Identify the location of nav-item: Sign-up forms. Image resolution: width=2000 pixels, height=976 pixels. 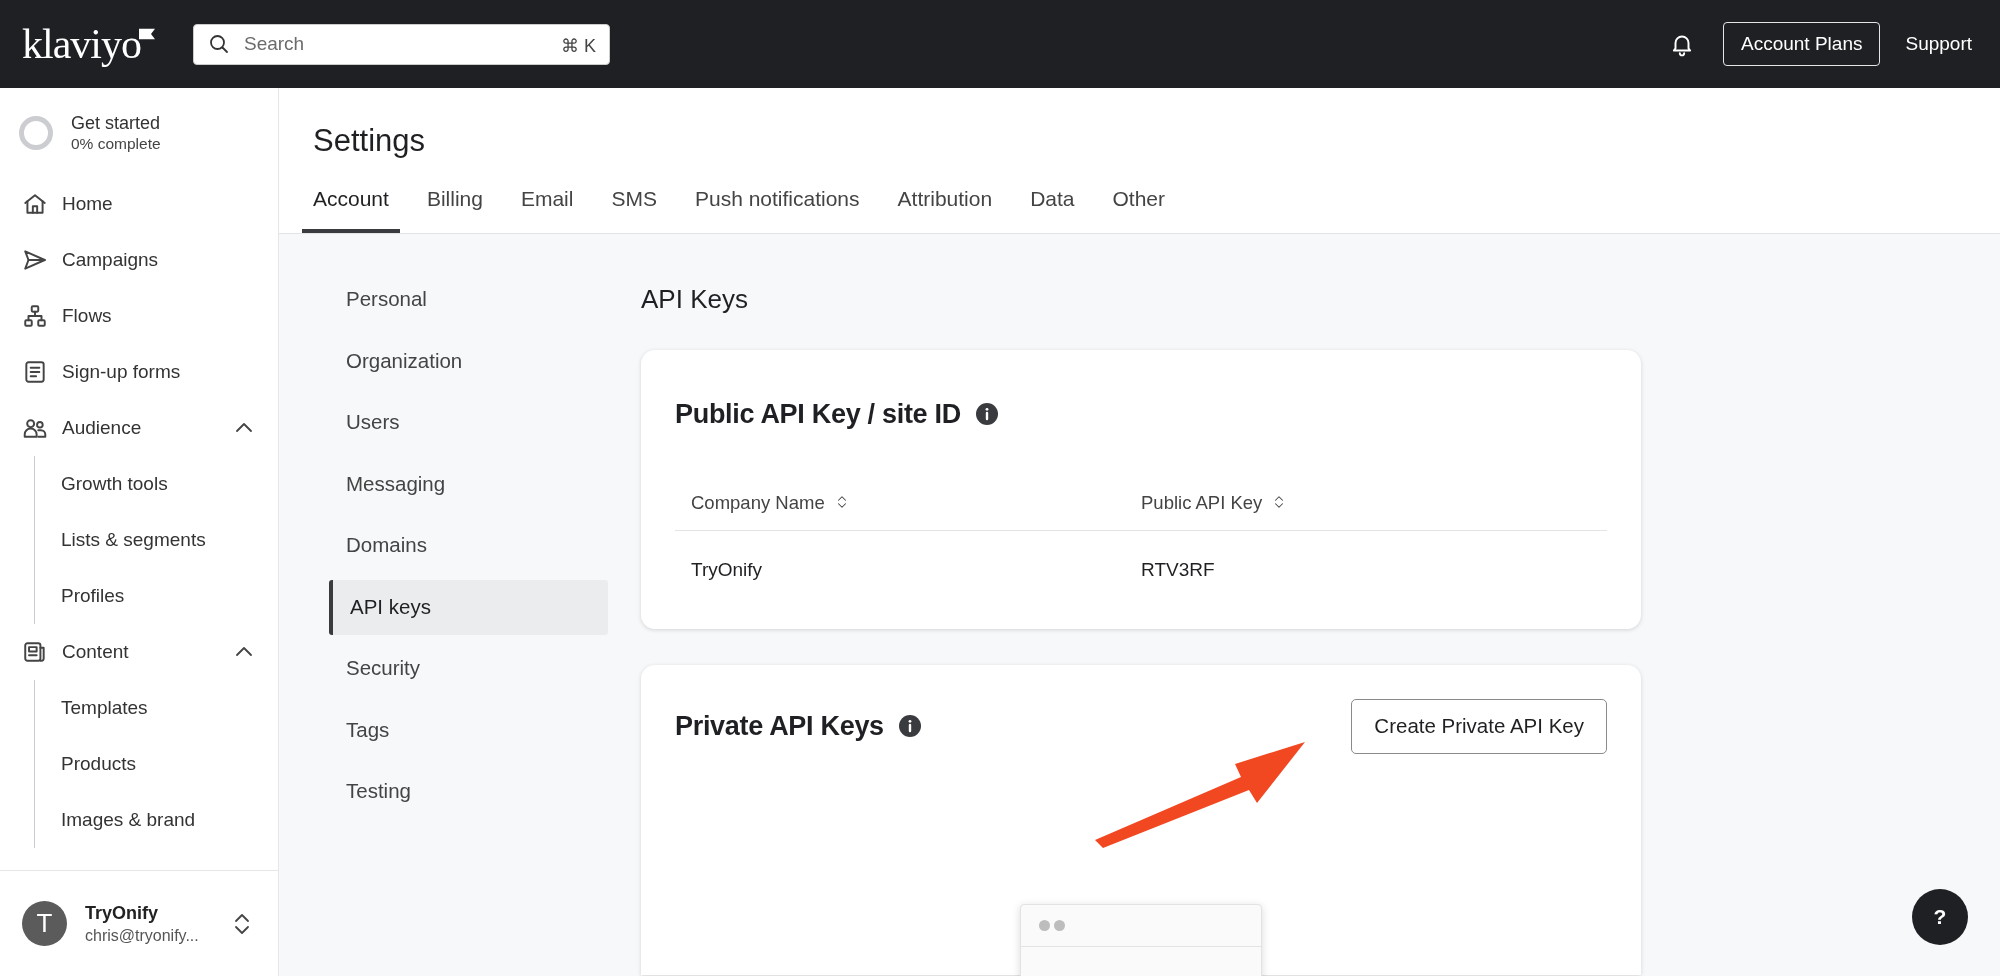
(139, 372).